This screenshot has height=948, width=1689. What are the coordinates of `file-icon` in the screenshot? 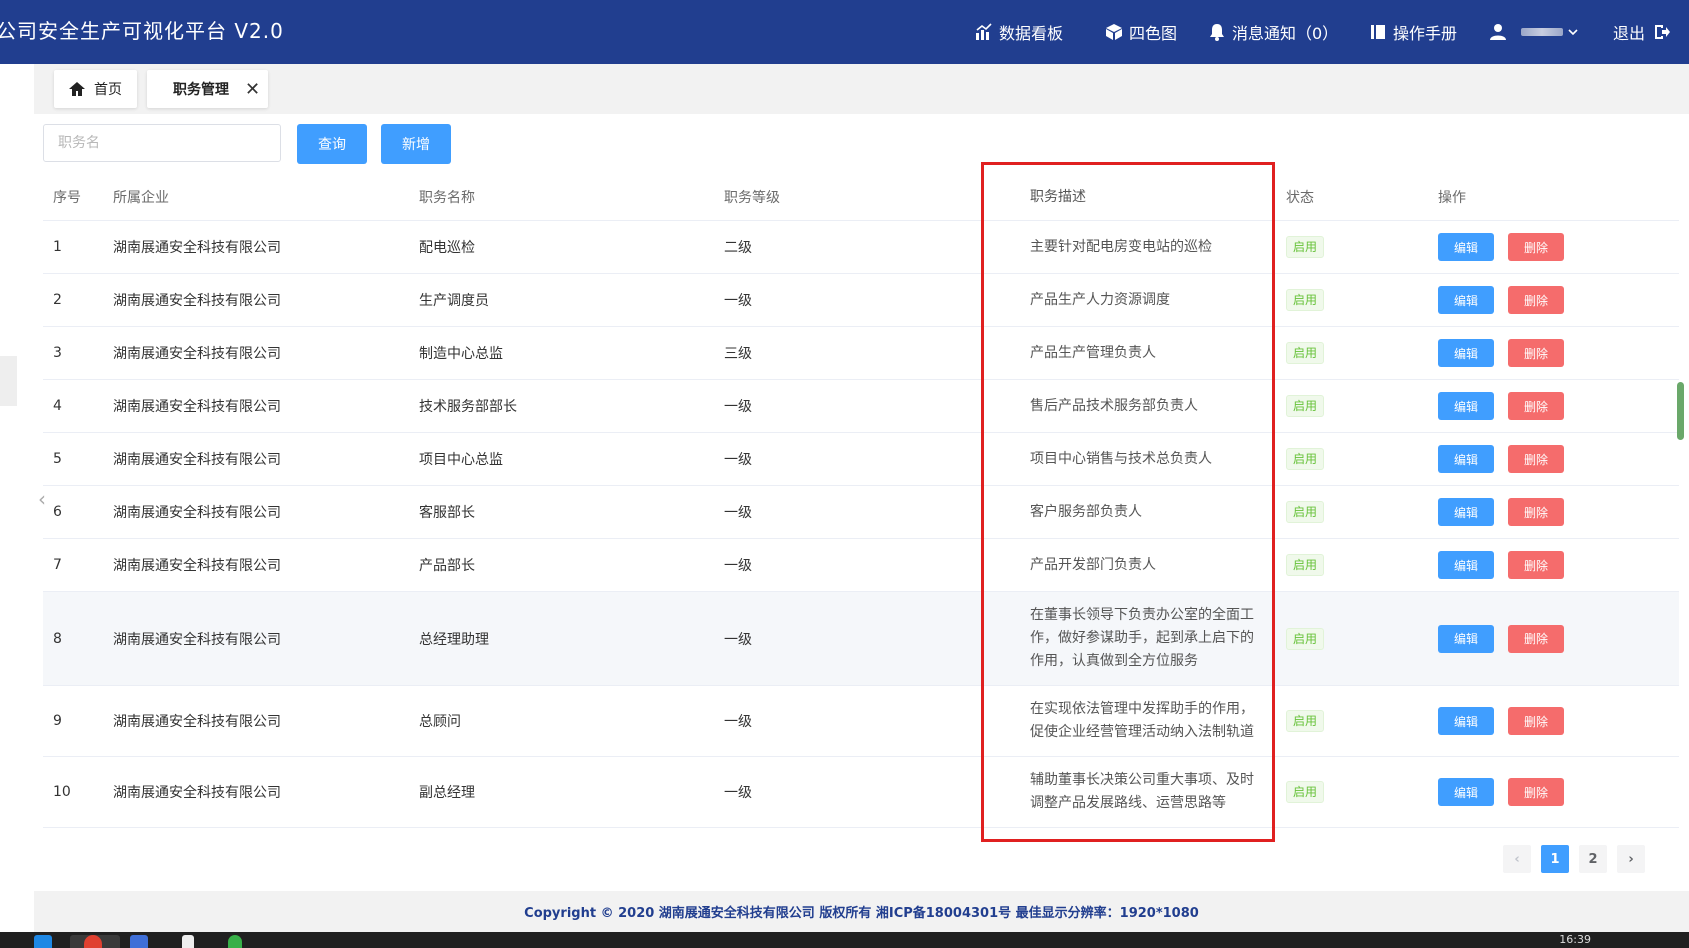 It's located at (188, 941).